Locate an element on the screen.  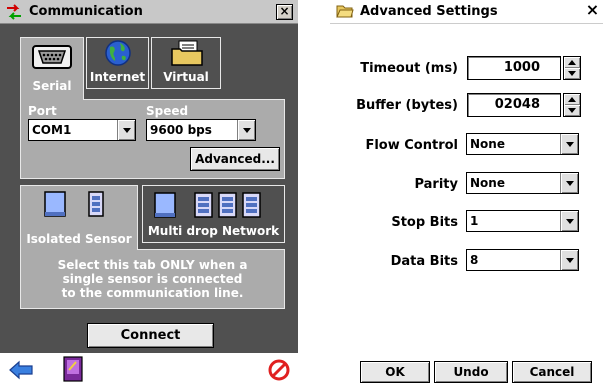
buffer-value: 02048 is located at coordinates (517, 104).